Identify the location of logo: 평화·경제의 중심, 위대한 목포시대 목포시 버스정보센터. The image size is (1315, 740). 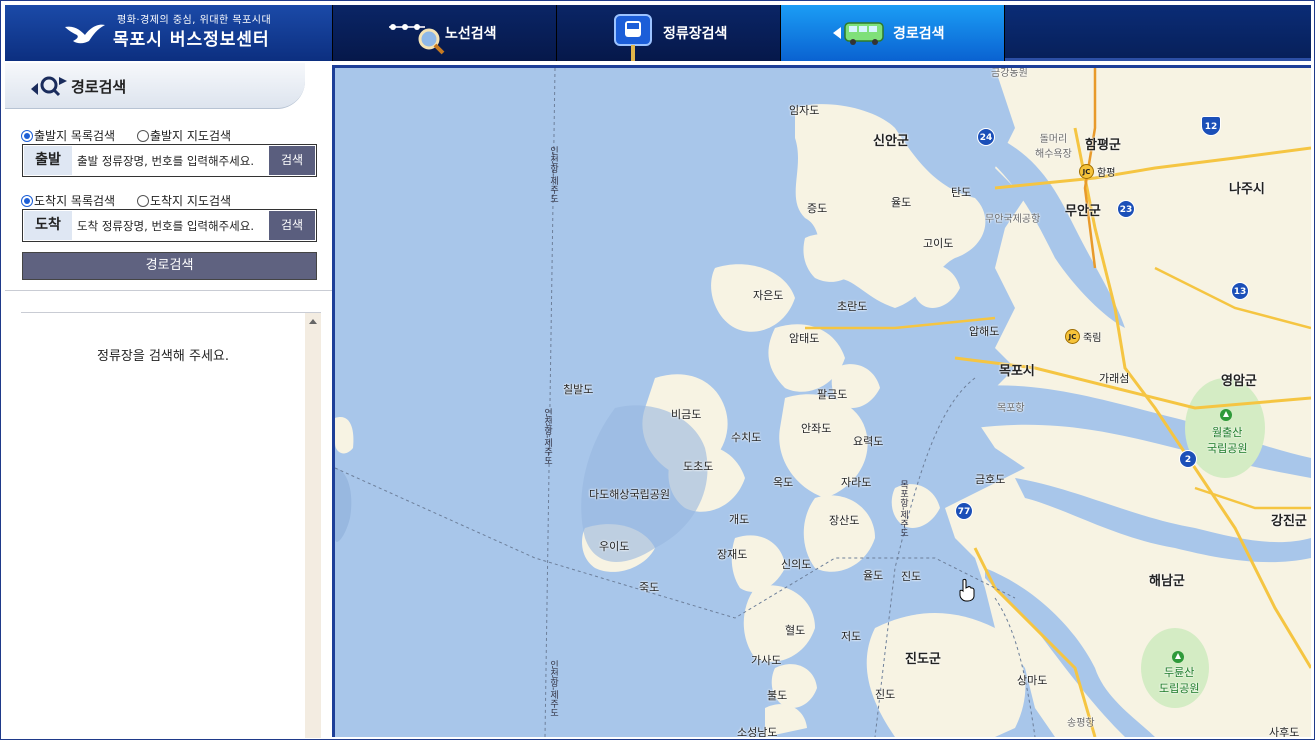
(169, 33).